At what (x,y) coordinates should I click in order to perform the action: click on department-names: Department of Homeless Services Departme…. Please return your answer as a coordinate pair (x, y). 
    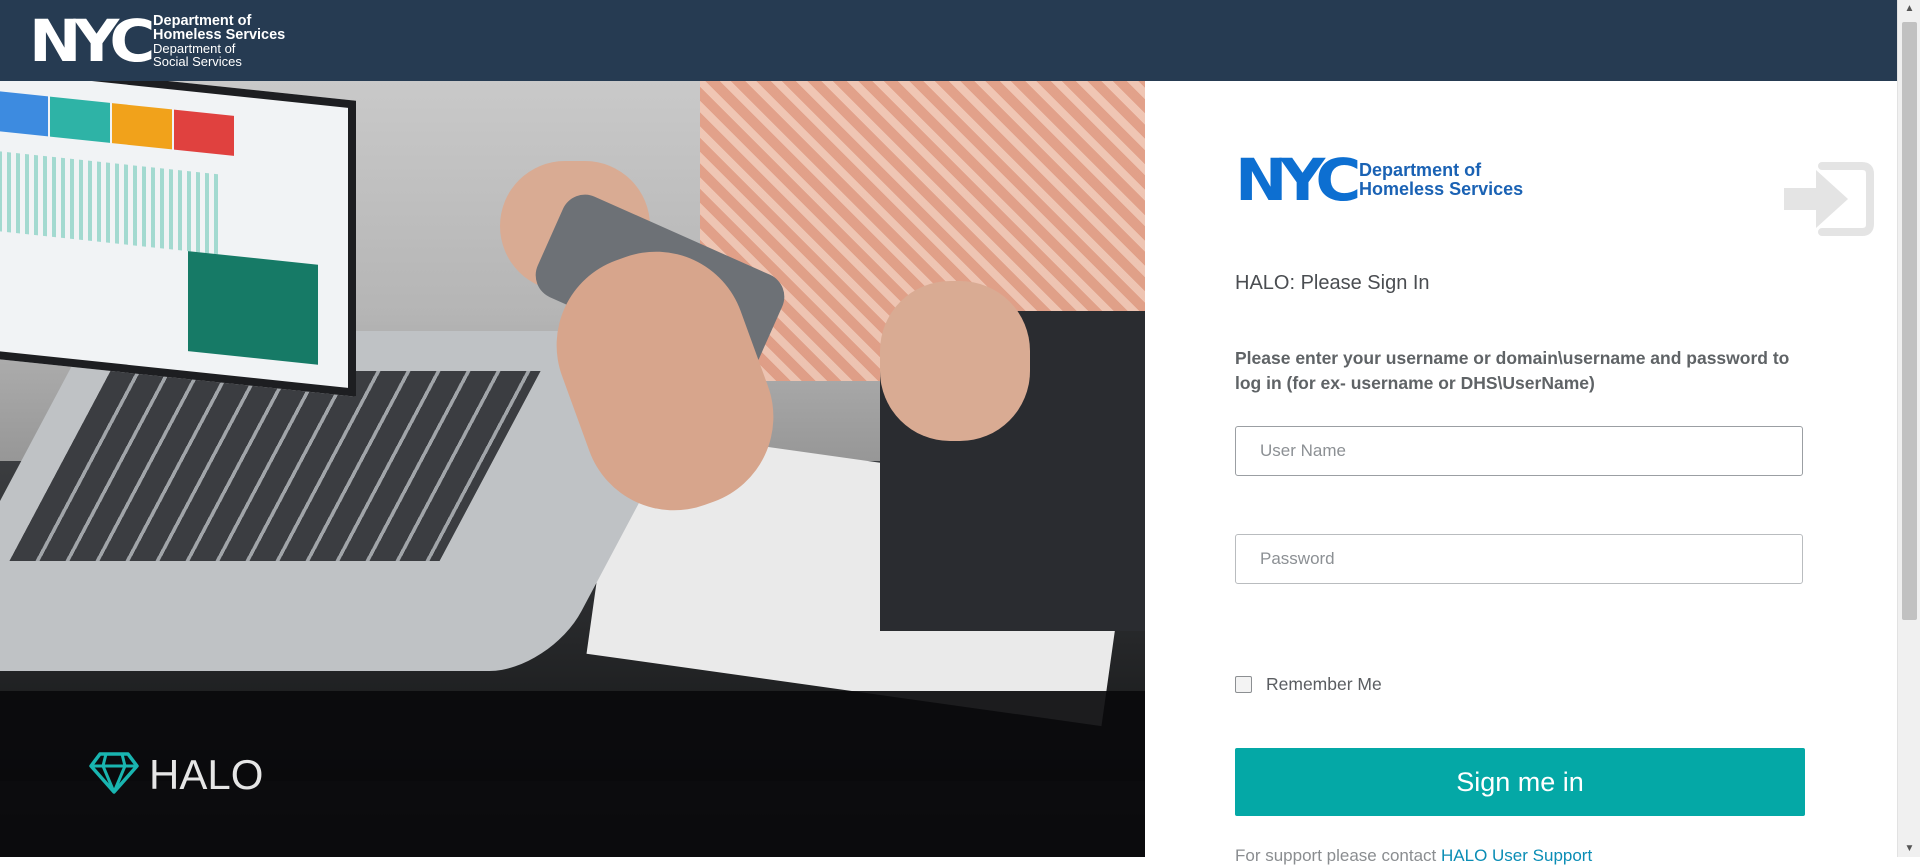
    Looking at the image, I should click on (219, 41).